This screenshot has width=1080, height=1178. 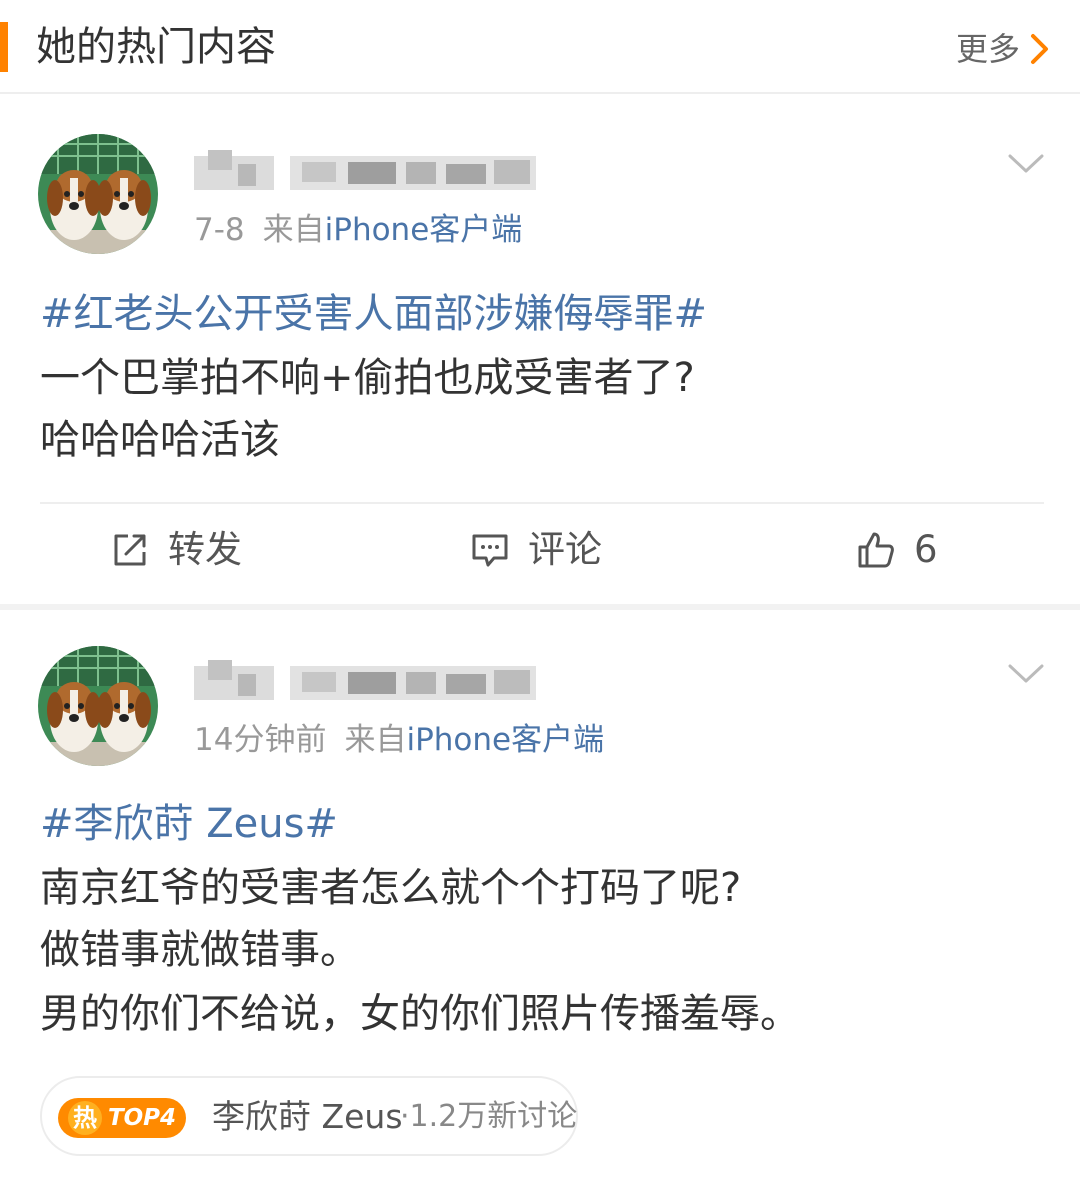 I want to click on thumbs-up-icon, so click(x=876, y=550).